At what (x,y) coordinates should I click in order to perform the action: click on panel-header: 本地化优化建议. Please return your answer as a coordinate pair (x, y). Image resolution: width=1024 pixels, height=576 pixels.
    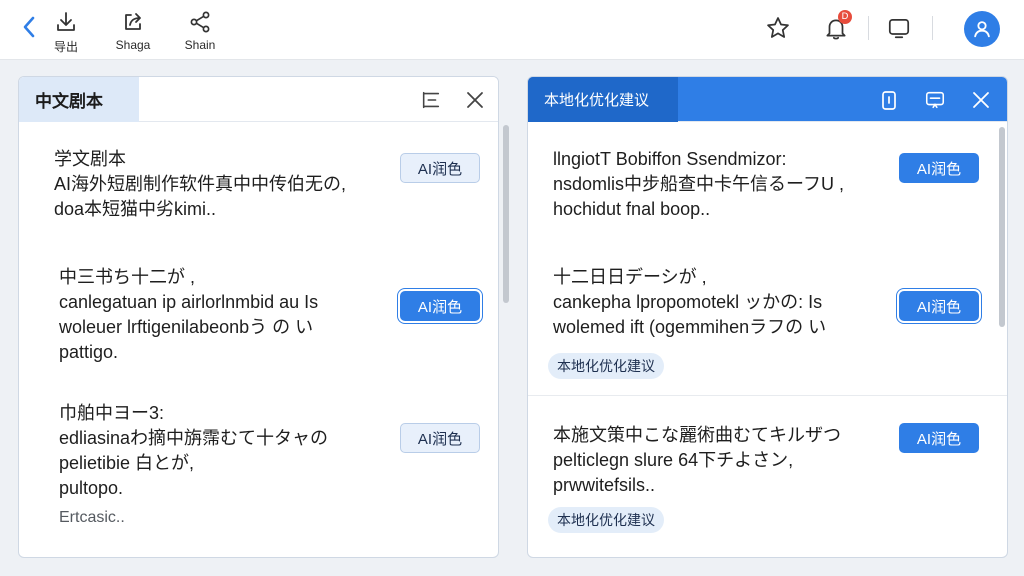
    Looking at the image, I should click on (767, 99).